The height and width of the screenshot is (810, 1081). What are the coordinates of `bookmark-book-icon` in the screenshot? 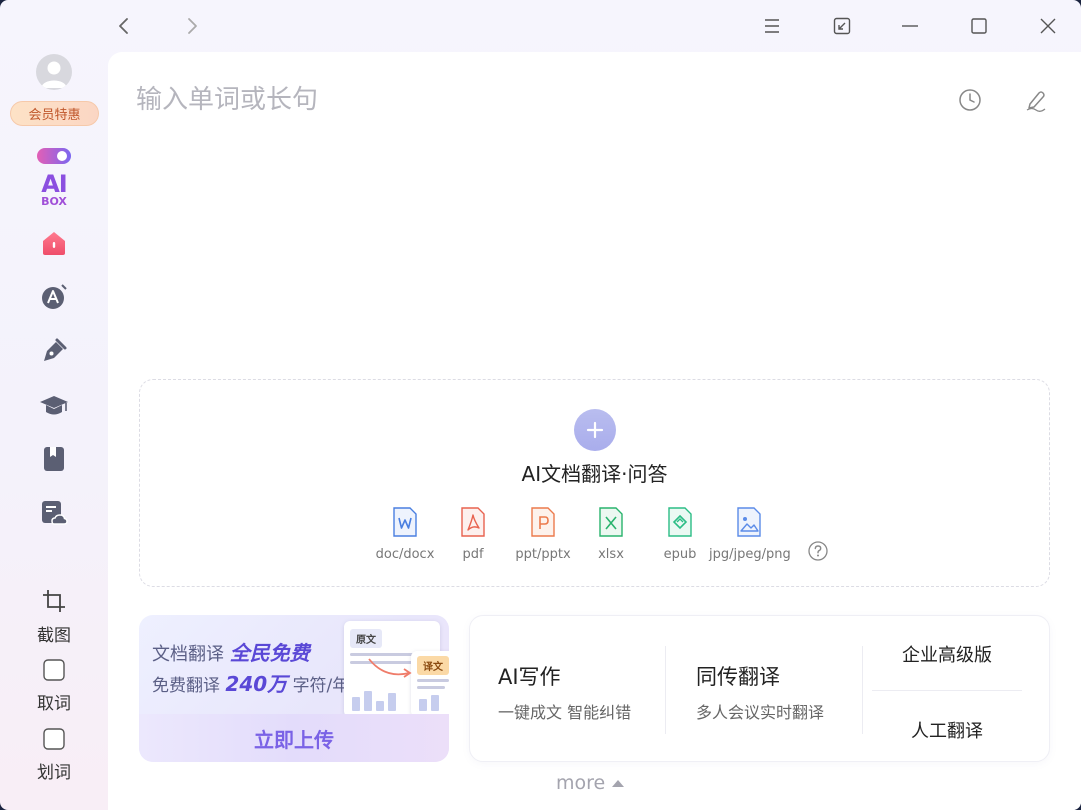 It's located at (54, 459).